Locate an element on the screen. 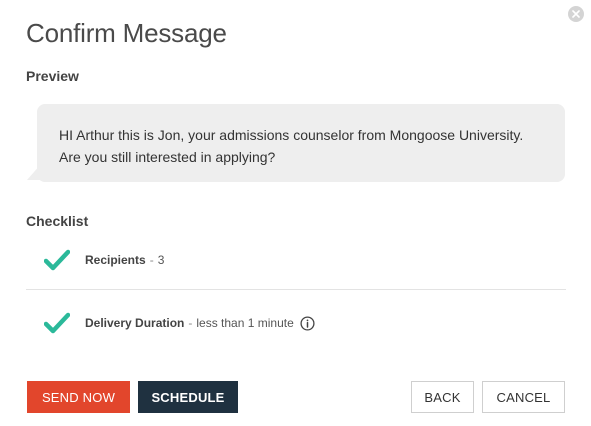  checklist-item-delivery-duration: Delivery Duration - less than 1 minute is located at coordinates (296, 323).